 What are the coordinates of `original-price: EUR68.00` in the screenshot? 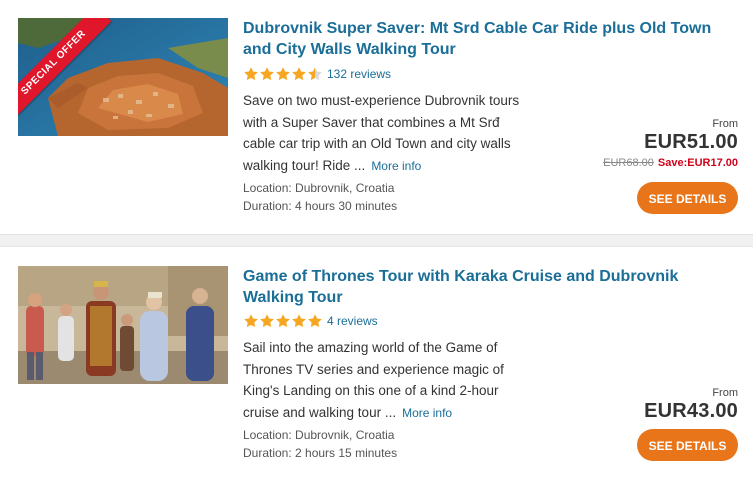 It's located at (628, 163).